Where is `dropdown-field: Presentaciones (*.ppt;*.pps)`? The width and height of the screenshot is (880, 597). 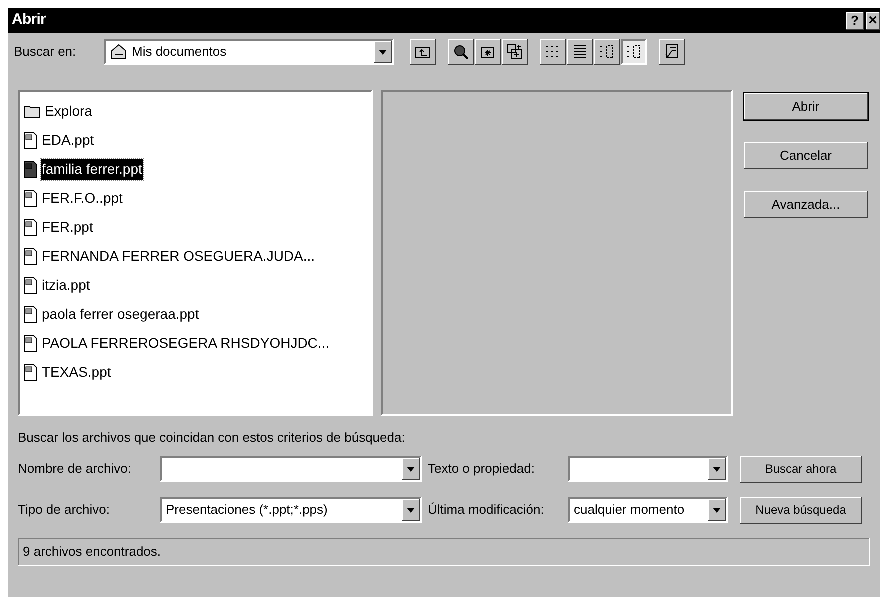 dropdown-field: Presentaciones (*.ppt;*.pps) is located at coordinates (291, 510).